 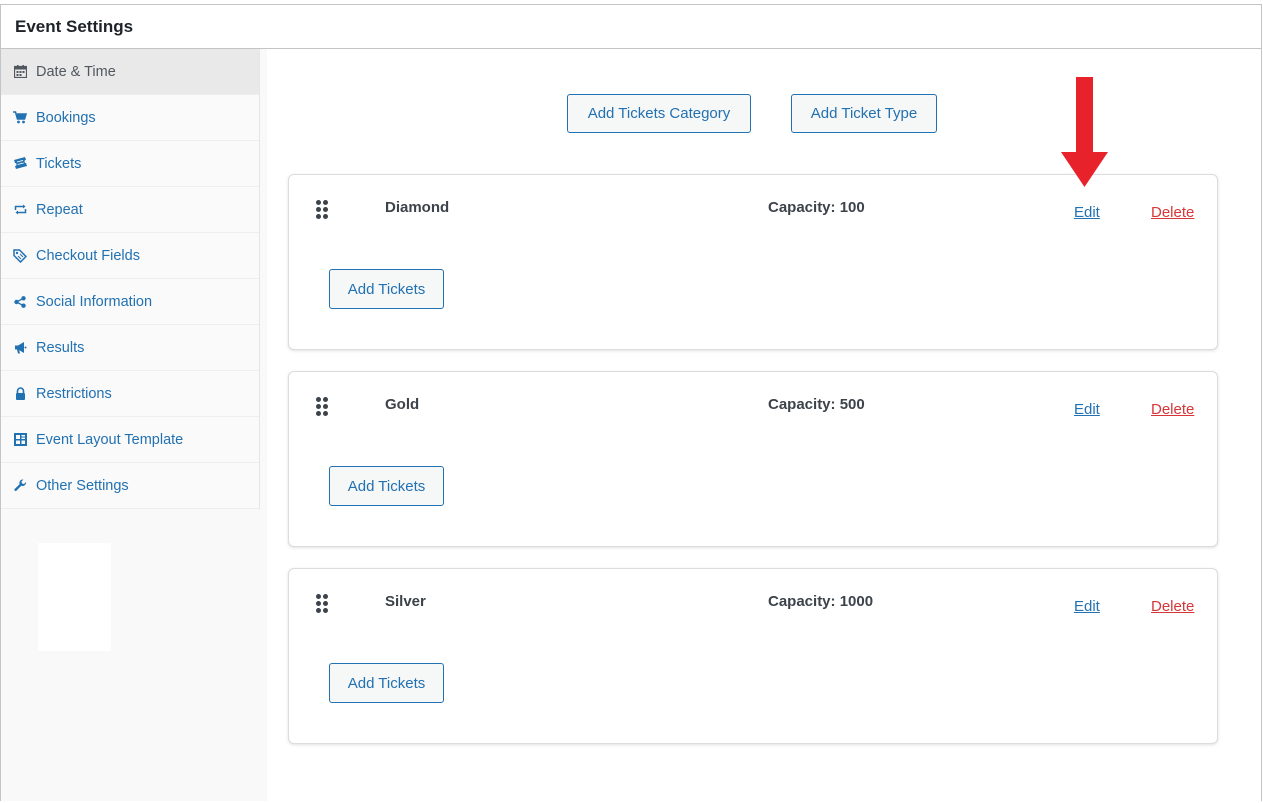 What do you see at coordinates (864, 113) in the screenshot?
I see `add-ticket-type-button: Add Ticket Type` at bounding box center [864, 113].